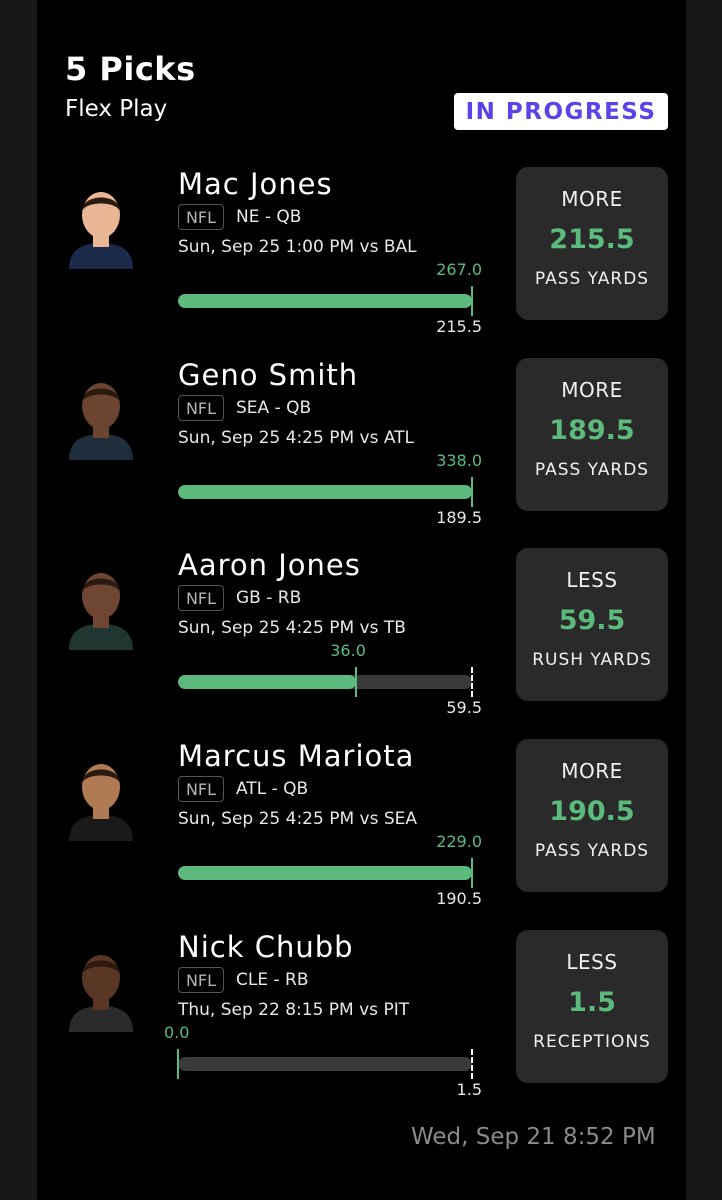 This screenshot has width=722, height=1200. I want to click on actual-value: 229.0, so click(459, 841).